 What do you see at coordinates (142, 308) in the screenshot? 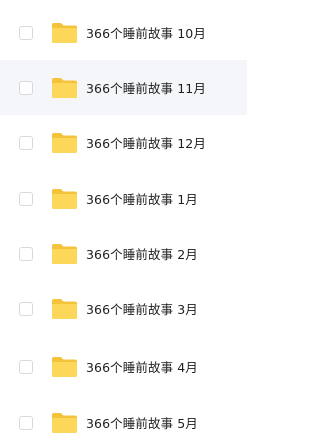
I see `folder-name: 366个睡前故事 3月` at bounding box center [142, 308].